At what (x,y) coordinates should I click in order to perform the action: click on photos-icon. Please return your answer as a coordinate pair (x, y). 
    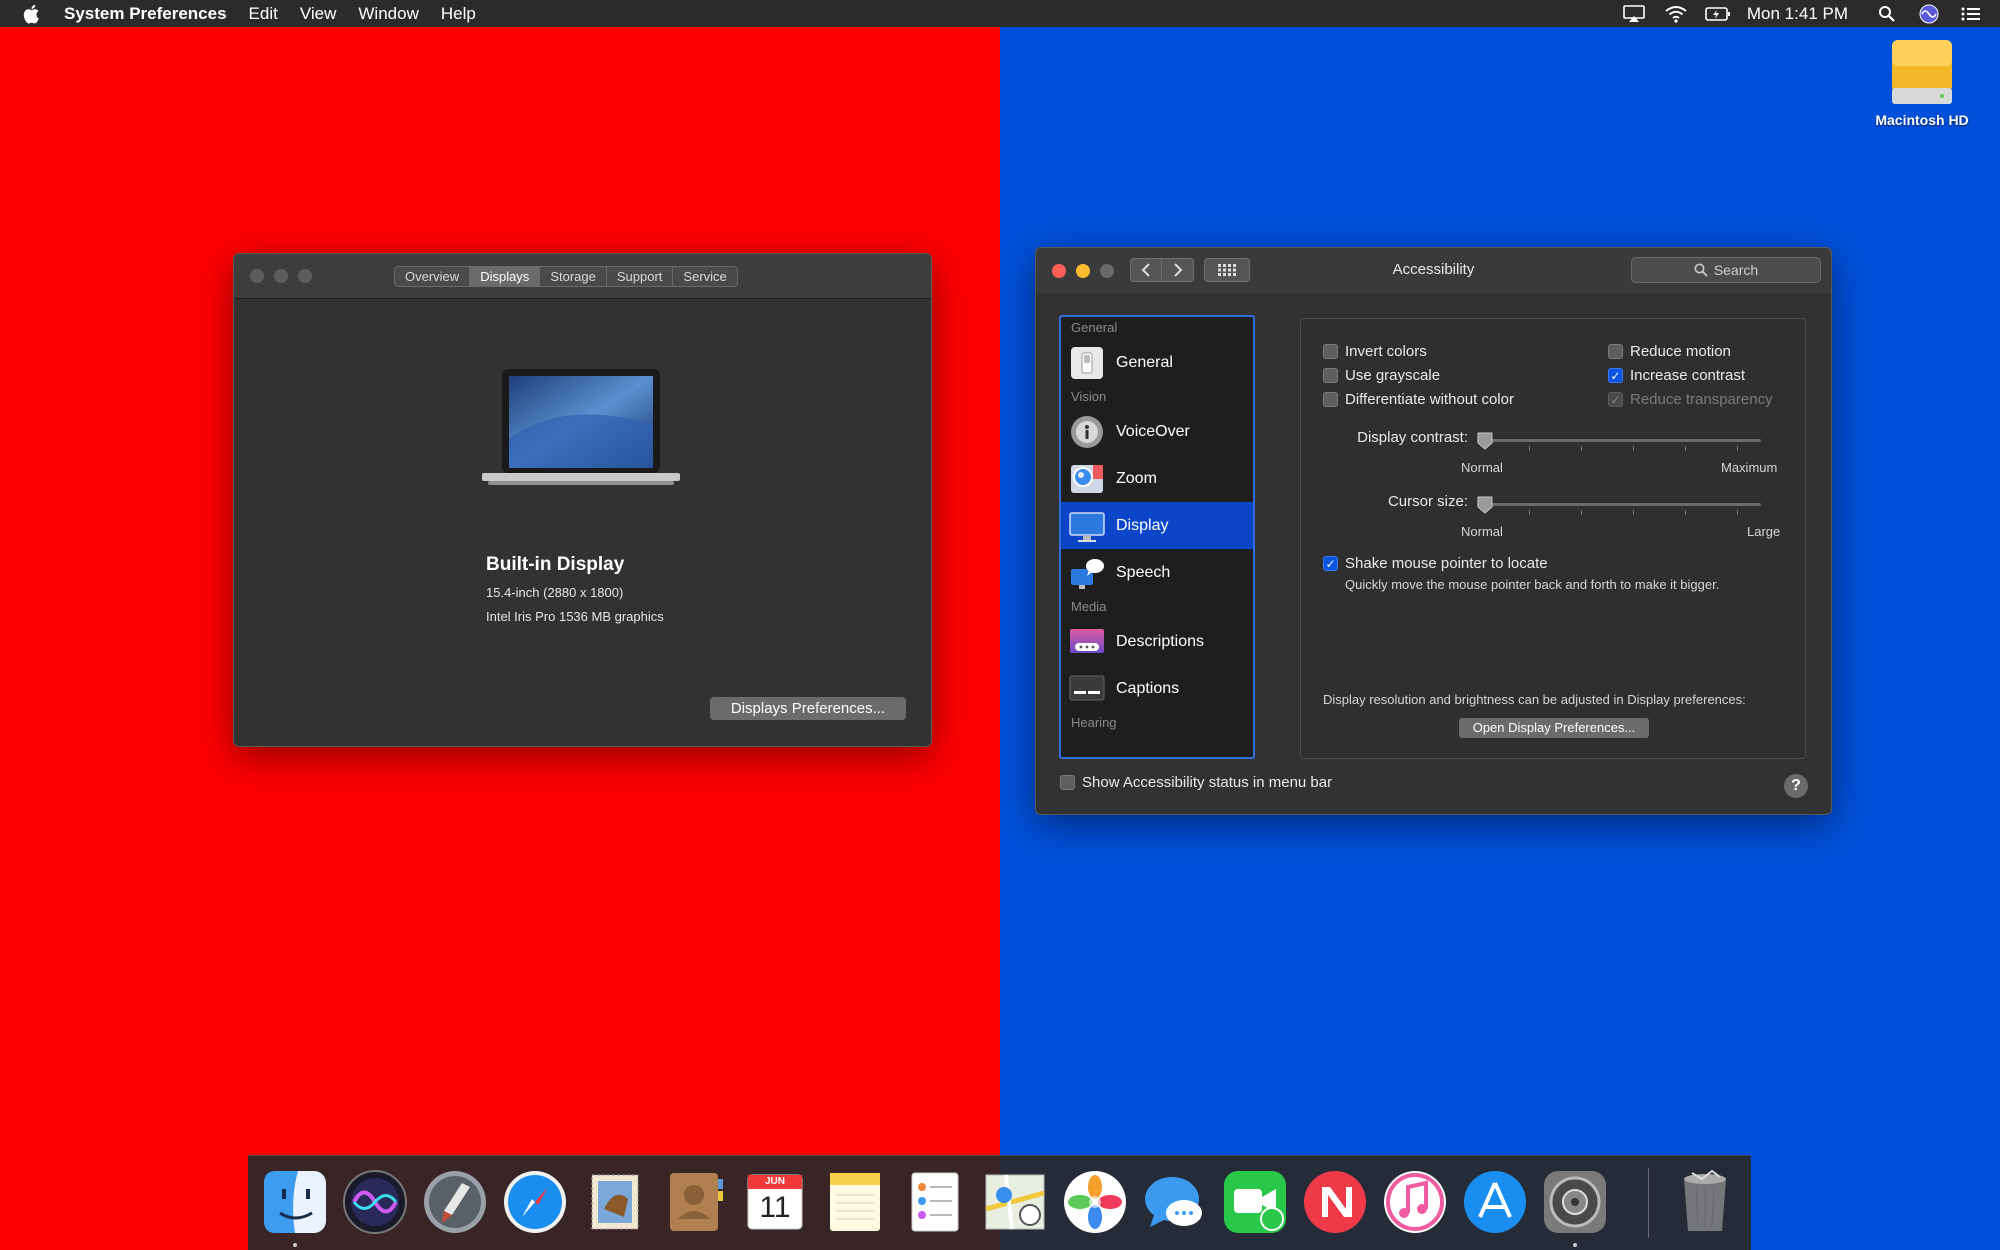
    Looking at the image, I should click on (1095, 1202).